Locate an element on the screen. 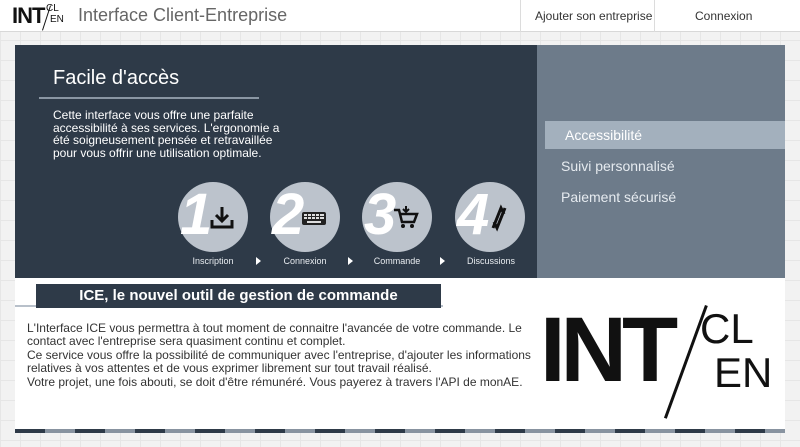  step-inscription: 1 is located at coordinates (213, 217).